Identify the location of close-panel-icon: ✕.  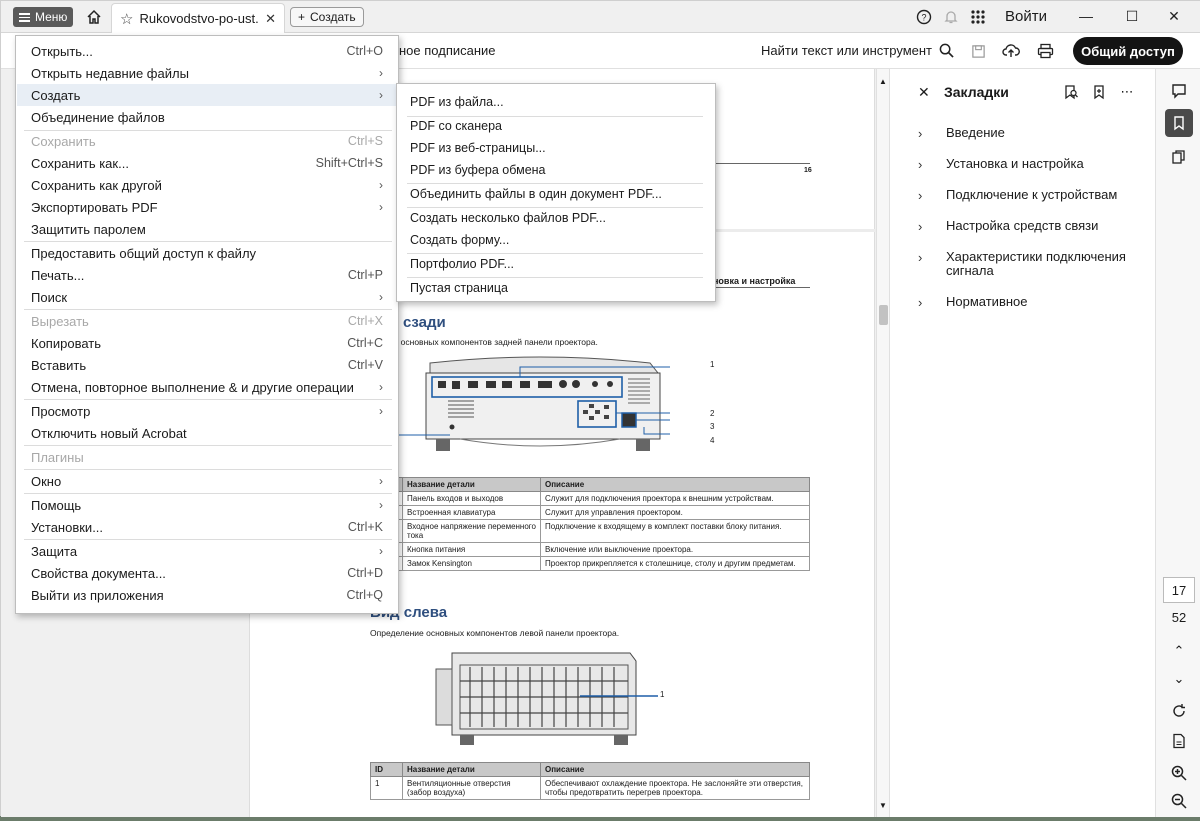
(924, 92).